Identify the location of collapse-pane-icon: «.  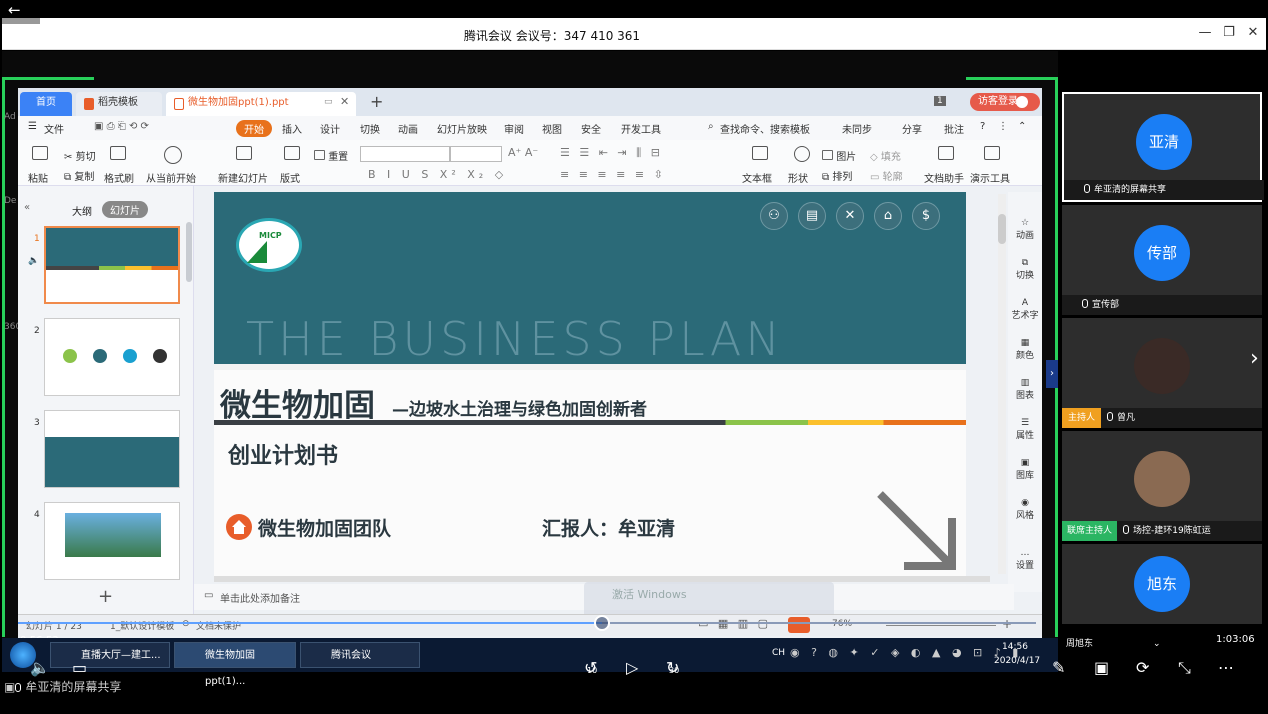
(27, 207).